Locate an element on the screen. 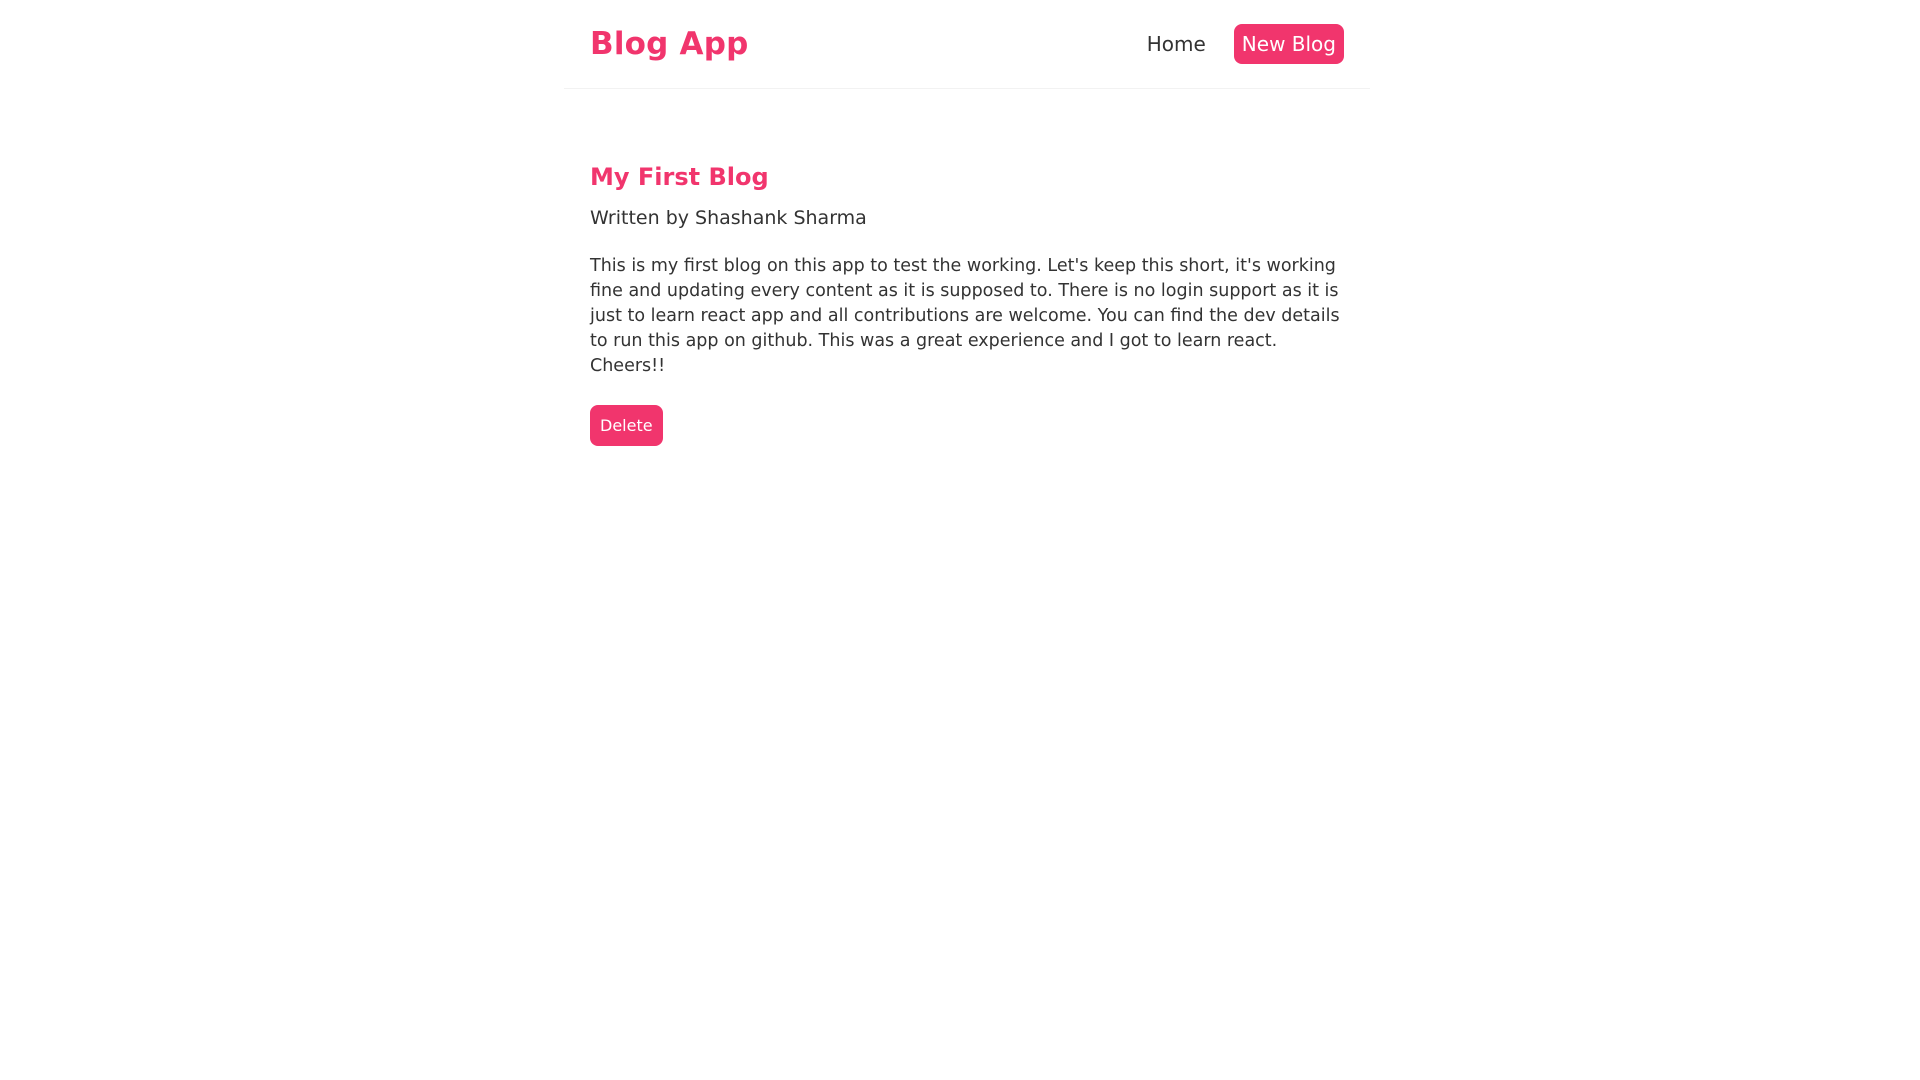 The height and width of the screenshot is (1080, 1920). nav-links: Home New Blog is located at coordinates (1245, 44).